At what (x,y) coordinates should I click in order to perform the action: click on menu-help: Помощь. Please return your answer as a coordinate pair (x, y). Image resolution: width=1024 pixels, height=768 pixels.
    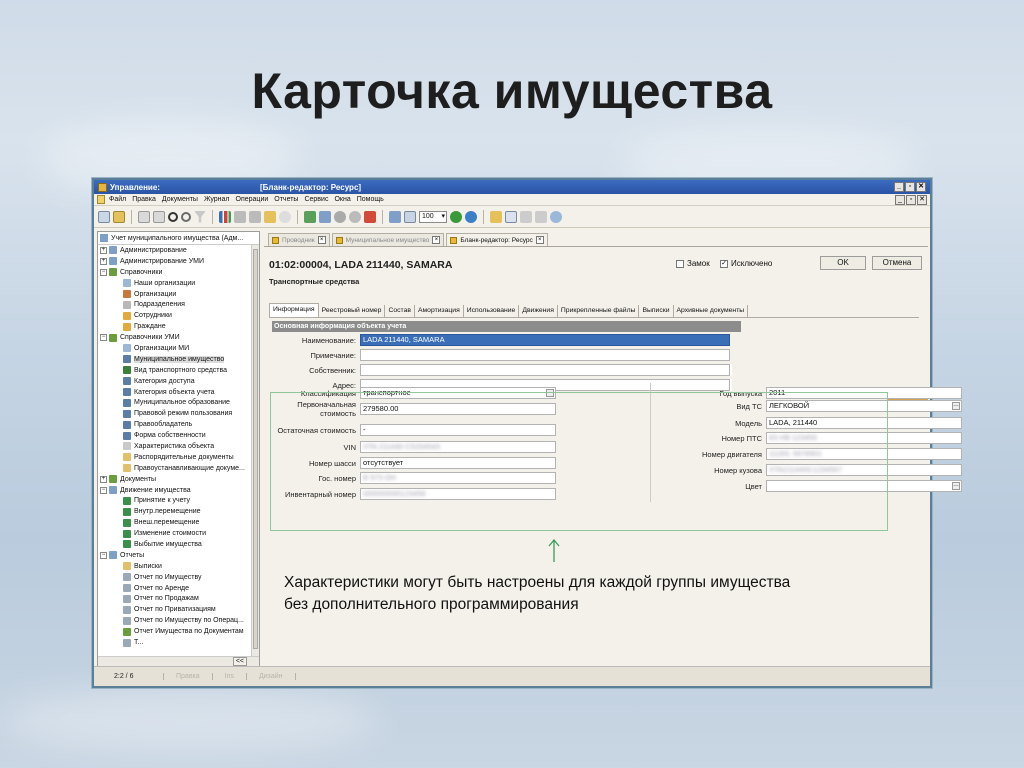
    Looking at the image, I should click on (370, 199).